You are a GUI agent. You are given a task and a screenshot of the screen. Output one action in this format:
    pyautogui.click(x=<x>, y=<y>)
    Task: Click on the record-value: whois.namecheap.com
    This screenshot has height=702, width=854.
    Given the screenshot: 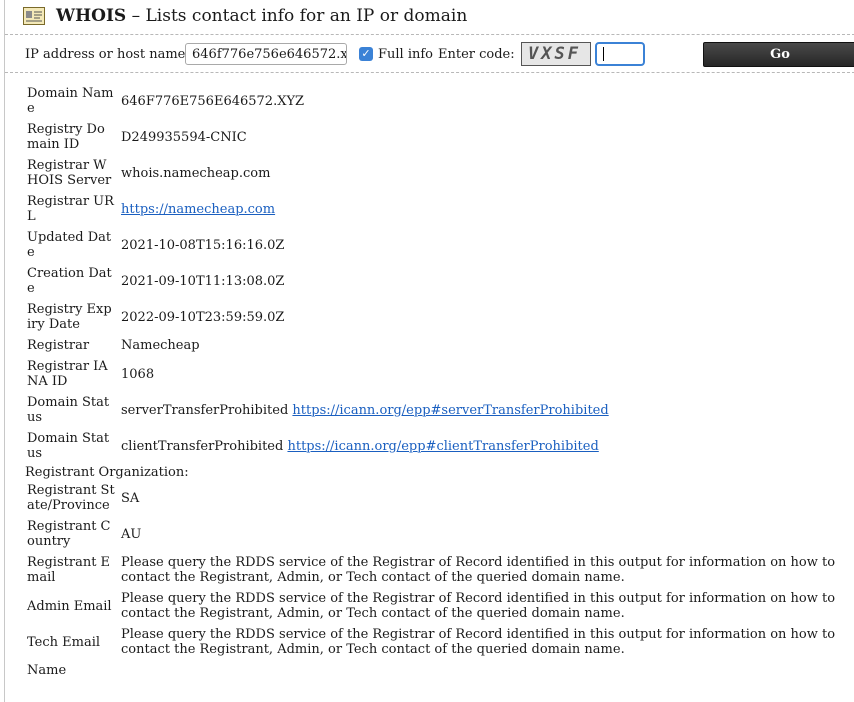 What is the action you would take?
    pyautogui.click(x=478, y=173)
    